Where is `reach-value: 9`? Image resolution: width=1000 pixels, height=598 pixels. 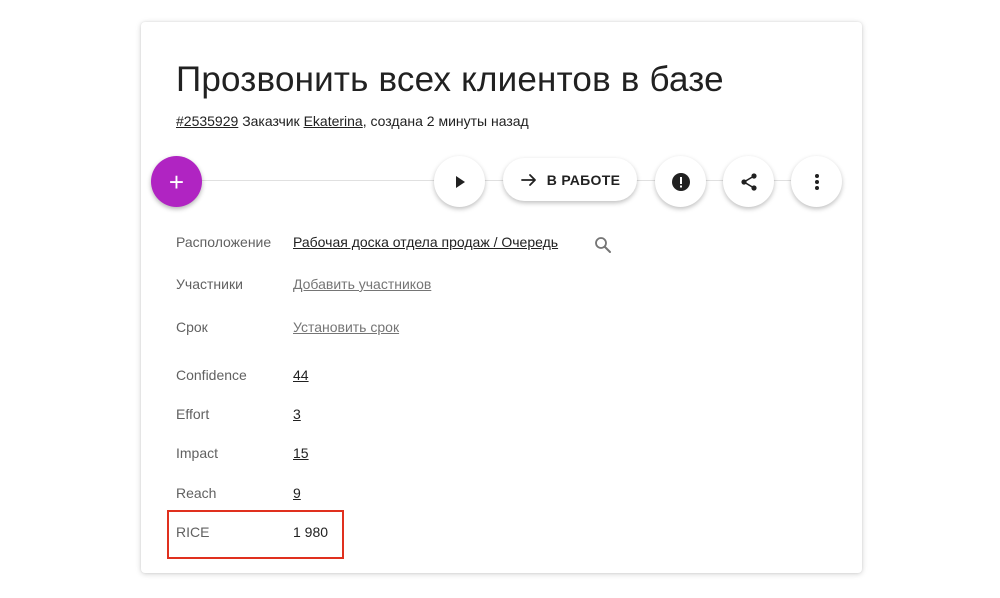
reach-value: 9 is located at coordinates (297, 493).